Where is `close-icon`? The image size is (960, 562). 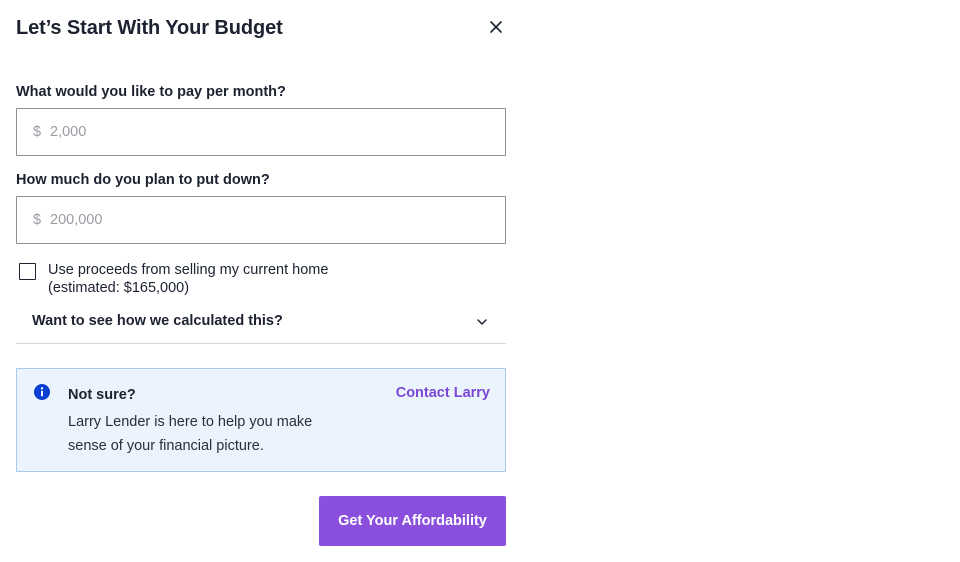 close-icon is located at coordinates (496, 27).